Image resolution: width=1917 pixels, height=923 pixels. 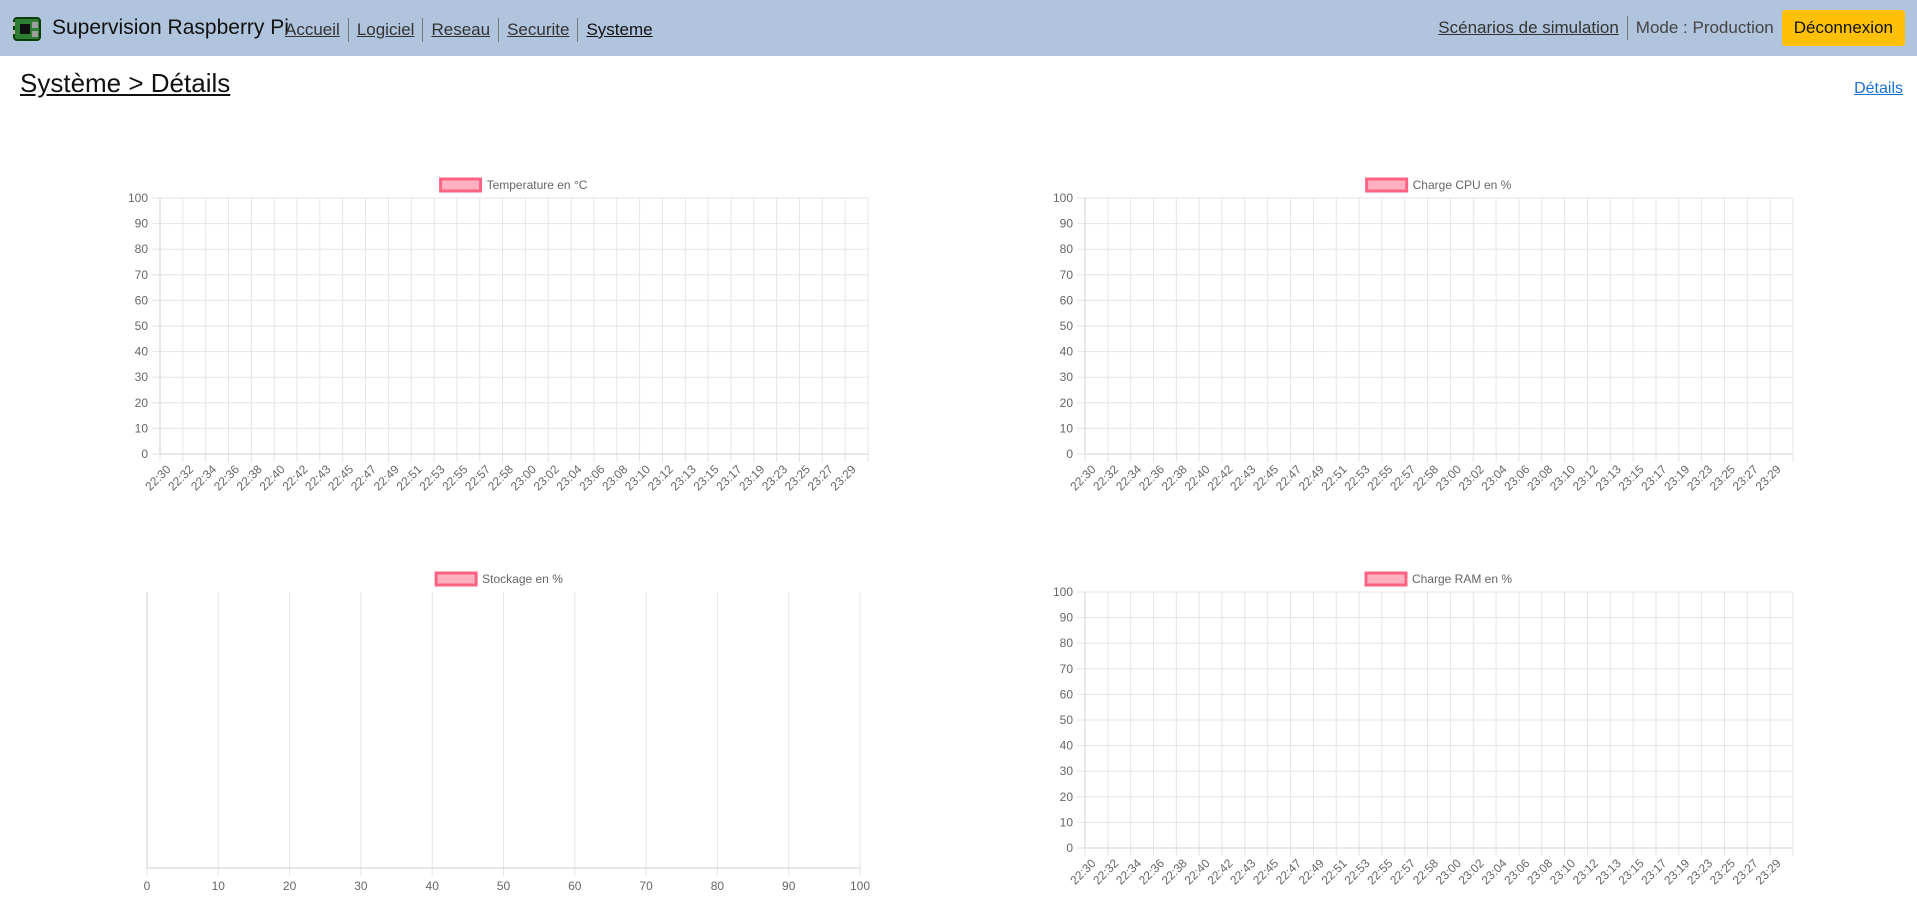 I want to click on x-tick-label: 100, so click(x=860, y=886).